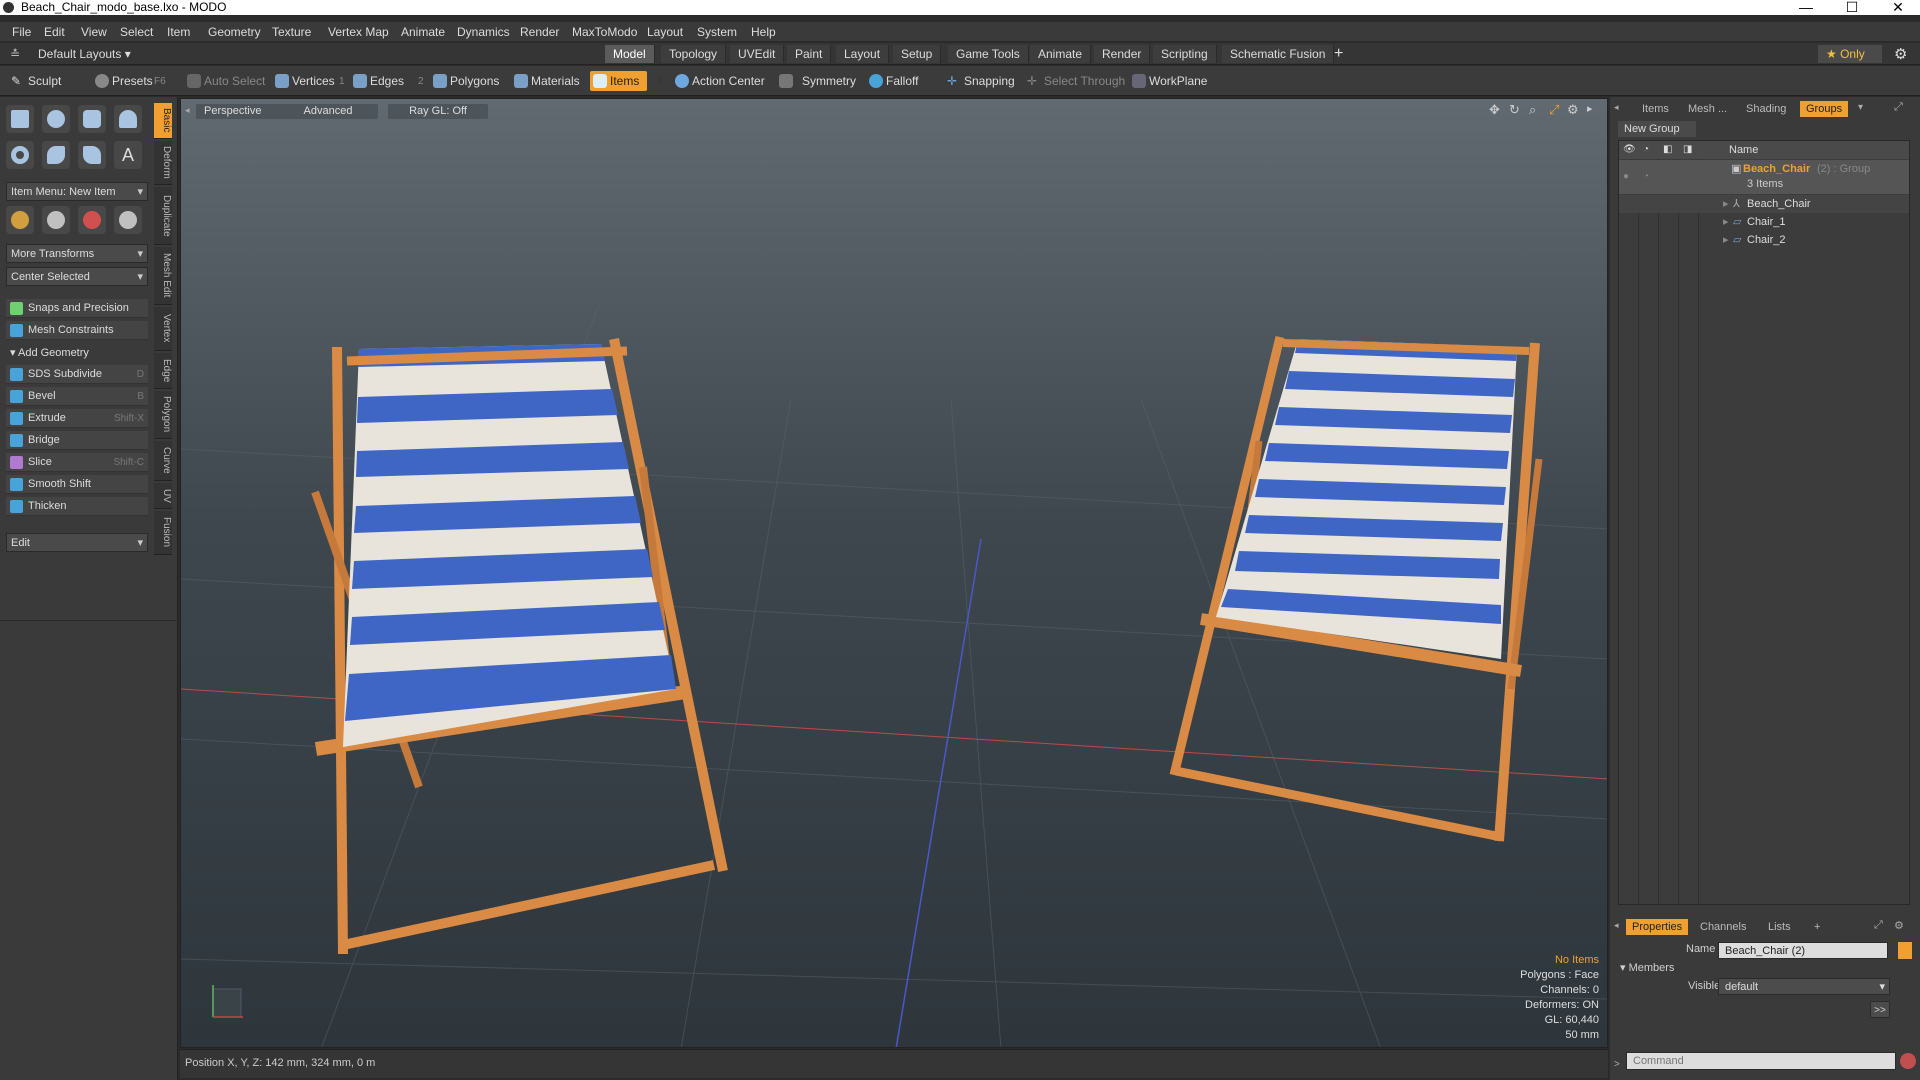 Image resolution: width=1920 pixels, height=1080 pixels. What do you see at coordinates (539, 32) in the screenshot?
I see `menu-render: Render` at bounding box center [539, 32].